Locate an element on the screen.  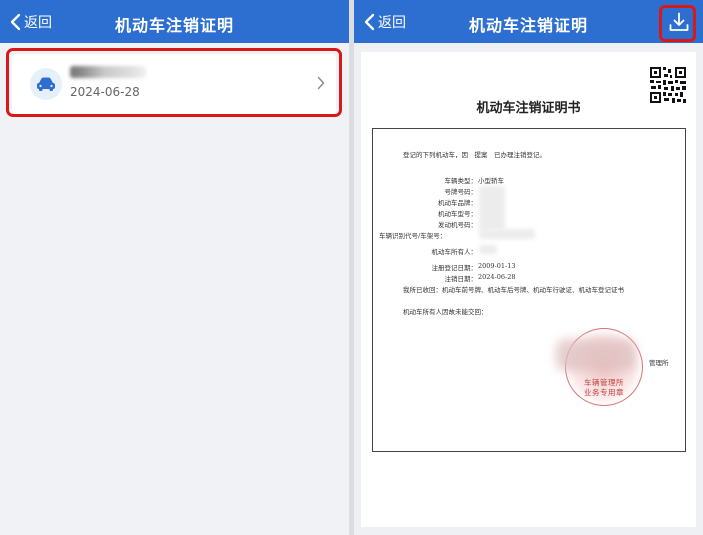
cancel-date-label: 注销日期： is located at coordinates (461, 279).